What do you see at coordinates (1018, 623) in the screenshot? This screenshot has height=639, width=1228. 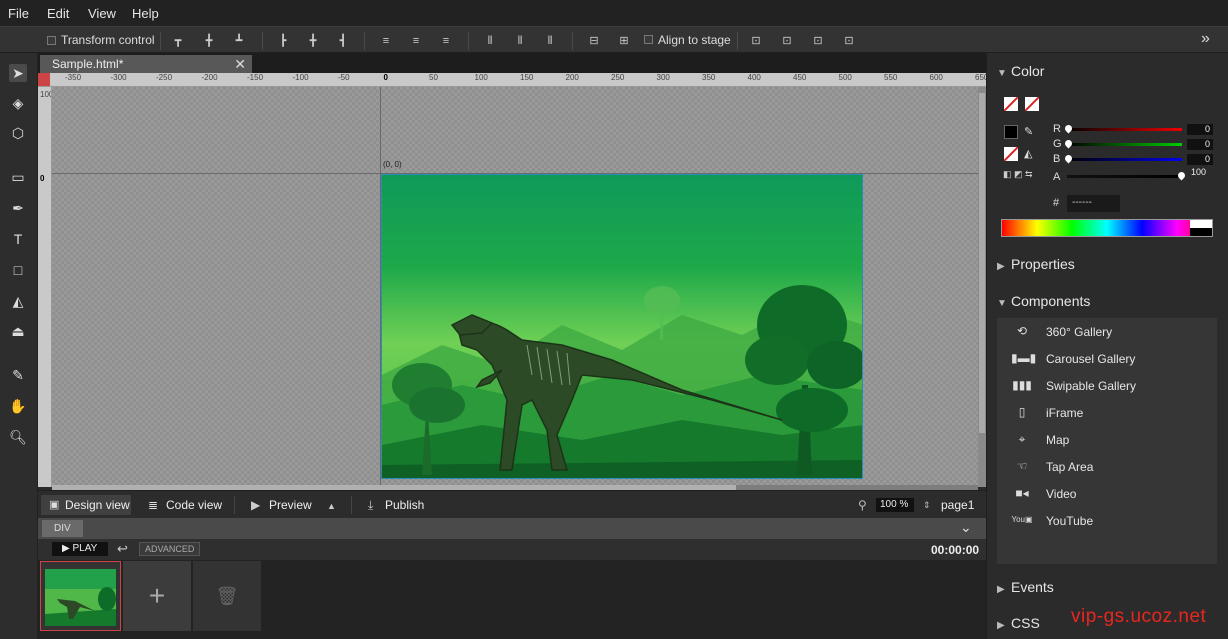 I see `css-section-header: ▶ CSS` at bounding box center [1018, 623].